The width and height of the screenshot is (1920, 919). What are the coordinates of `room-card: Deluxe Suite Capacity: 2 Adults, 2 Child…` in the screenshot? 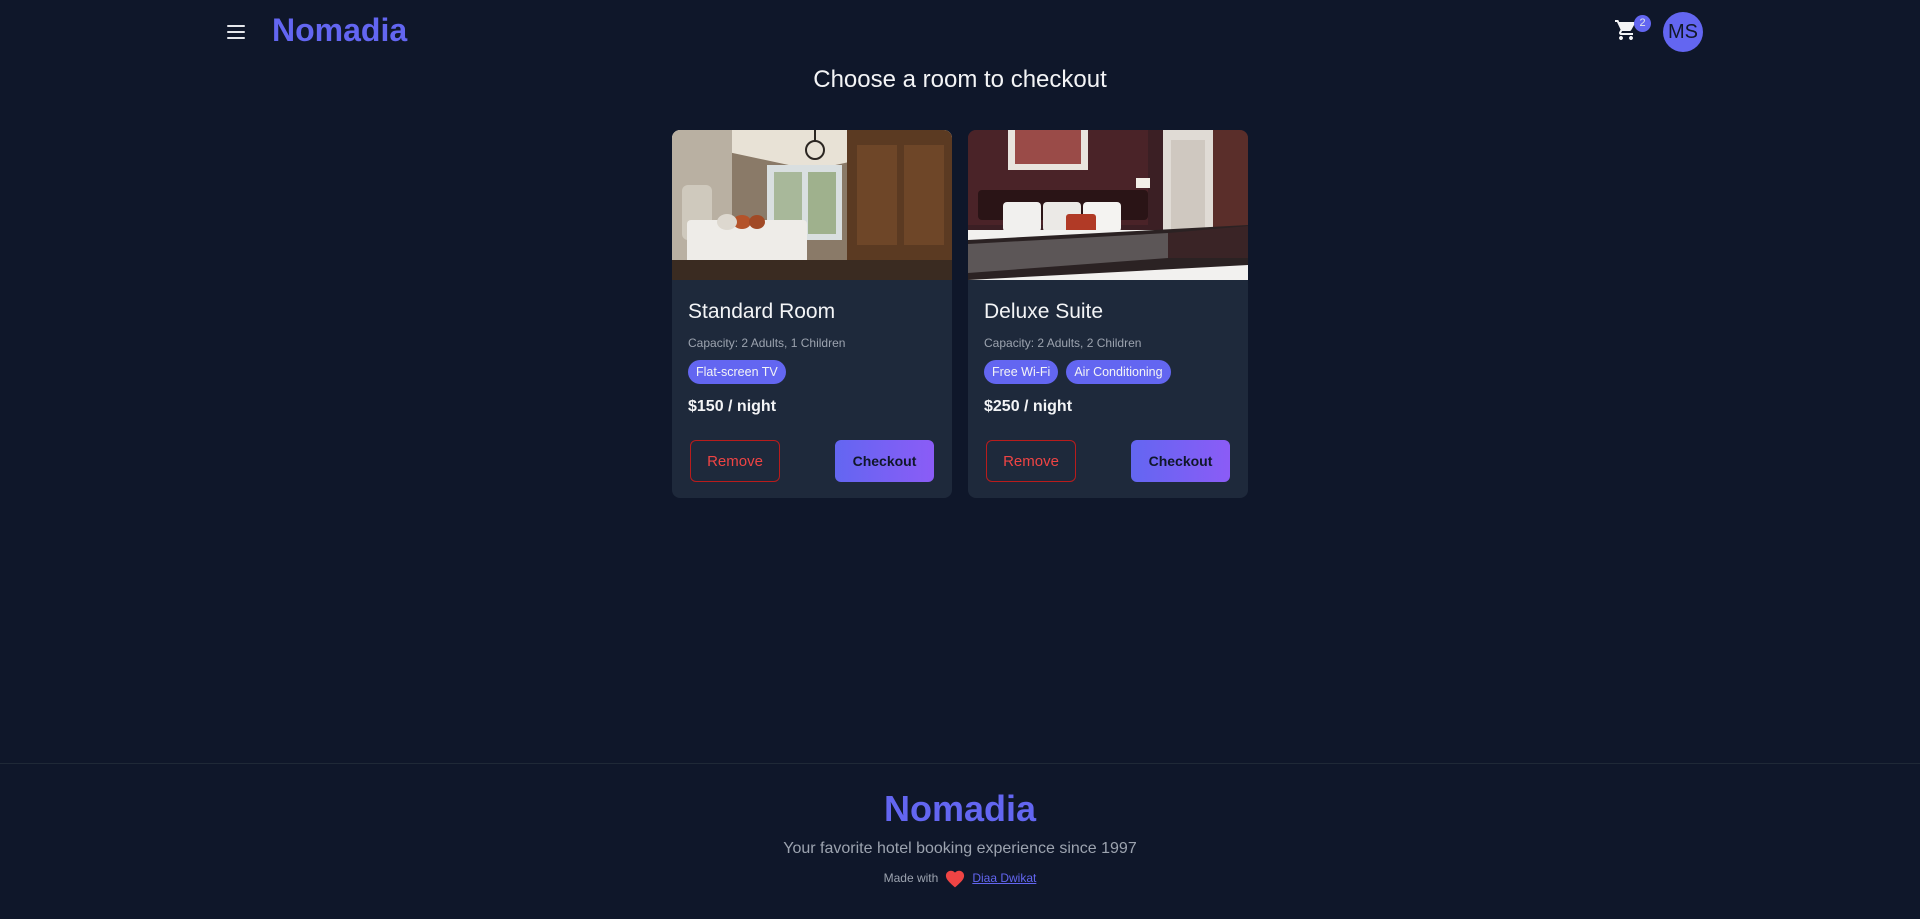 It's located at (1108, 314).